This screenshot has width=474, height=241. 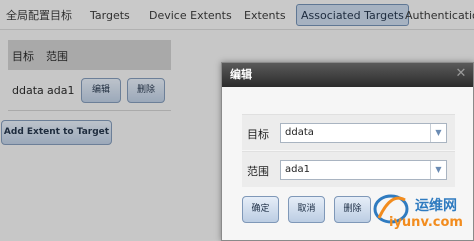 I want to click on target-field-label: 目标, so click(x=258, y=134).